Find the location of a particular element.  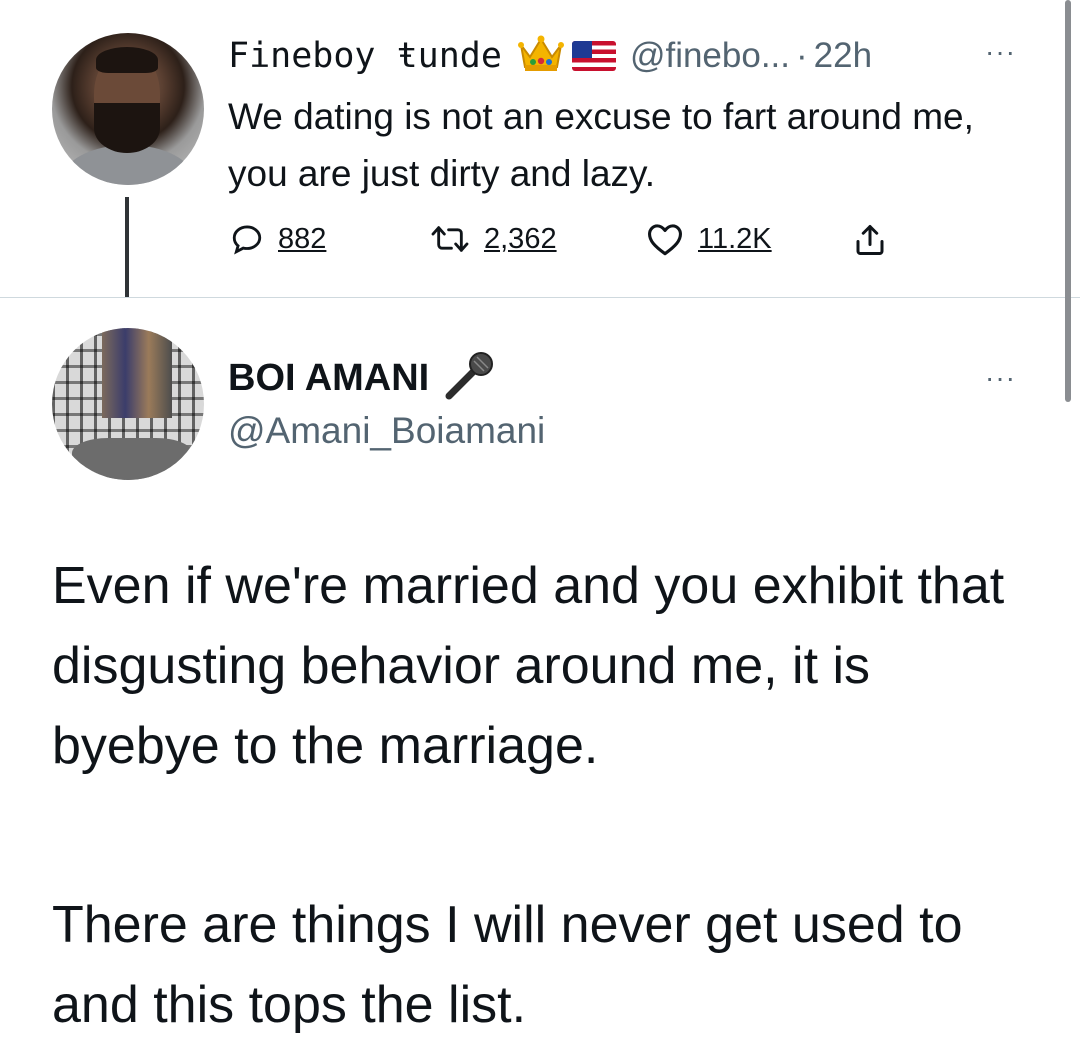

share-icon is located at coordinates (870, 240).